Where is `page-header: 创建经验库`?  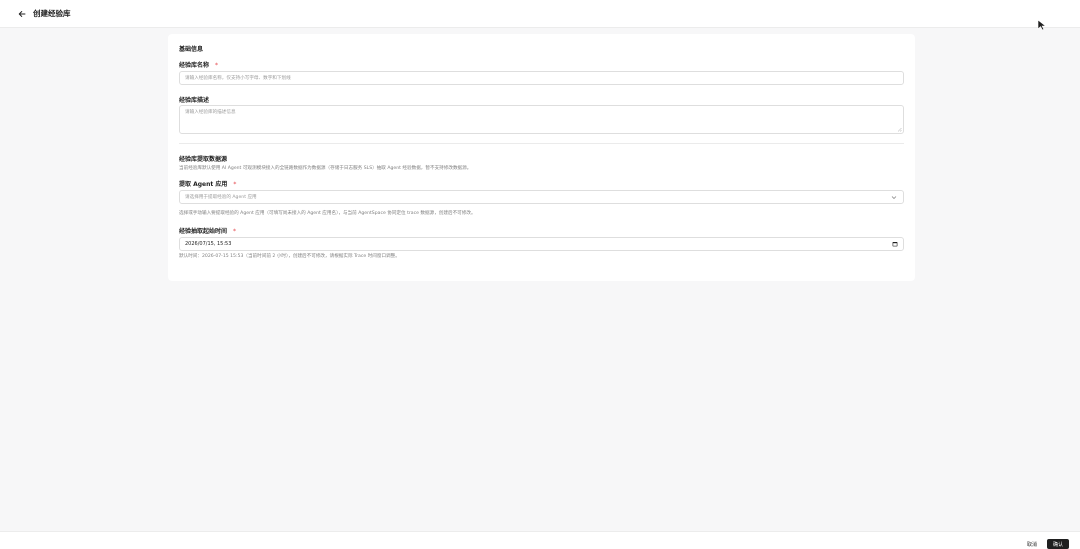
page-header: 创建经验库 is located at coordinates (540, 14).